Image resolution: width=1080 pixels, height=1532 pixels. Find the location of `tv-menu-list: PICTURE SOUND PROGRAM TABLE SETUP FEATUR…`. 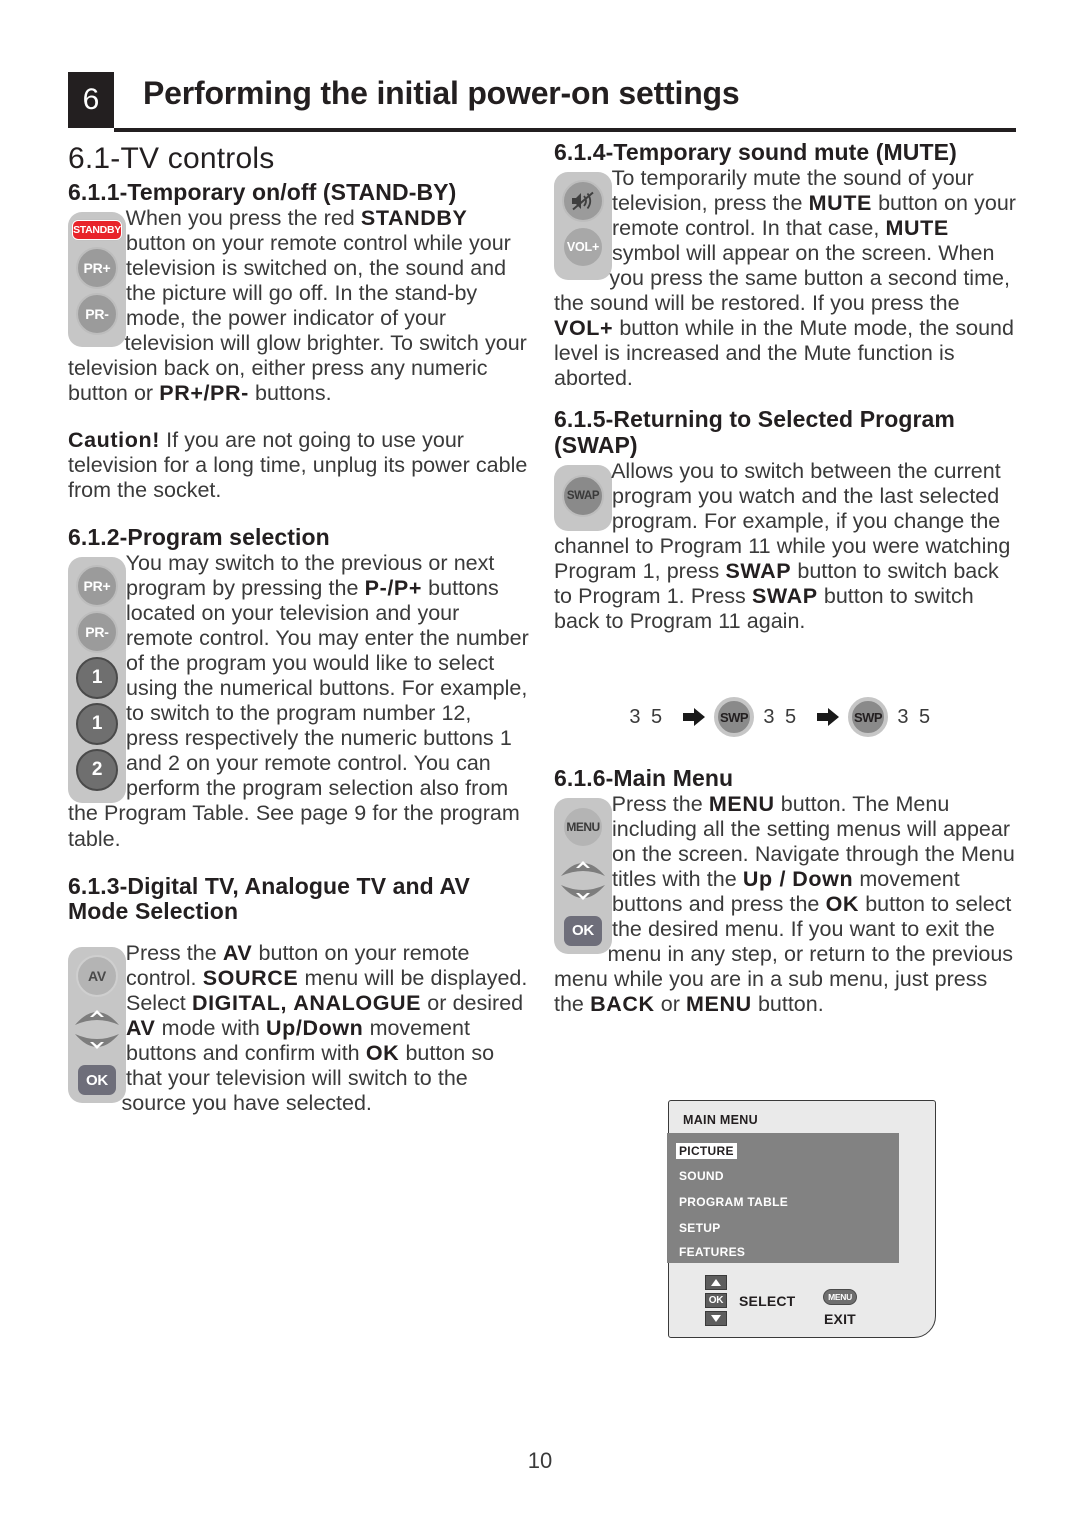

tv-menu-list: PICTURE SOUND PROGRAM TABLE SETUP FEATUR… is located at coordinates (783, 1198).